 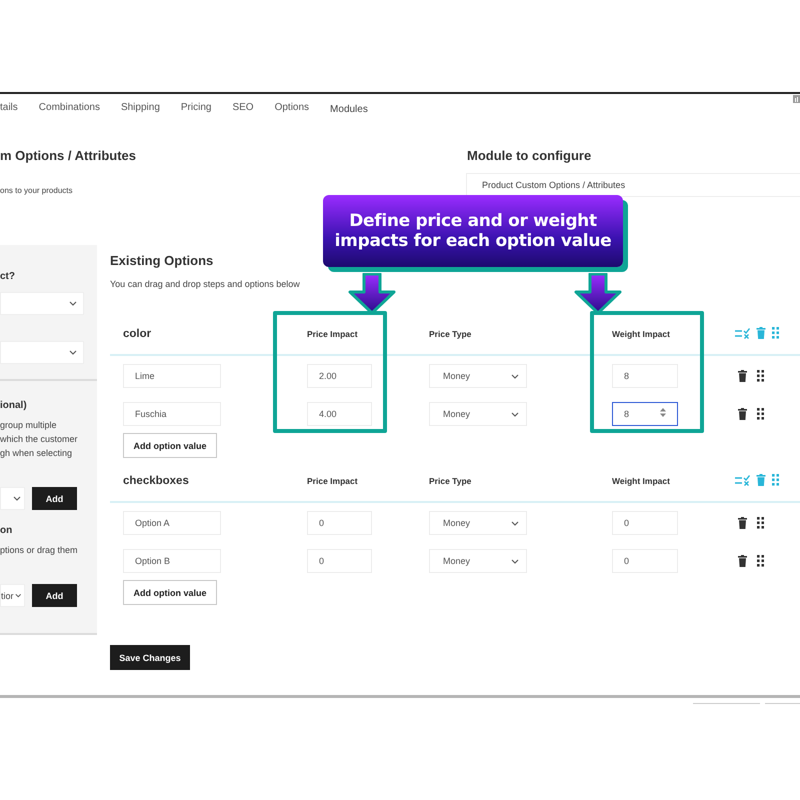 What do you see at coordinates (349, 110) in the screenshot?
I see `tab: Modules` at bounding box center [349, 110].